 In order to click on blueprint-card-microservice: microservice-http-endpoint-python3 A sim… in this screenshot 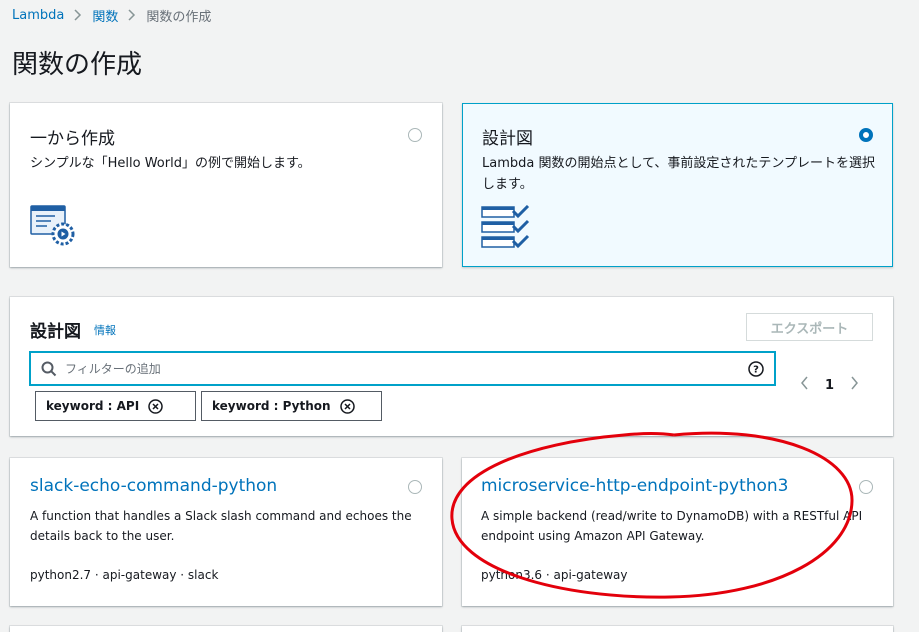, I will do `click(677, 532)`.